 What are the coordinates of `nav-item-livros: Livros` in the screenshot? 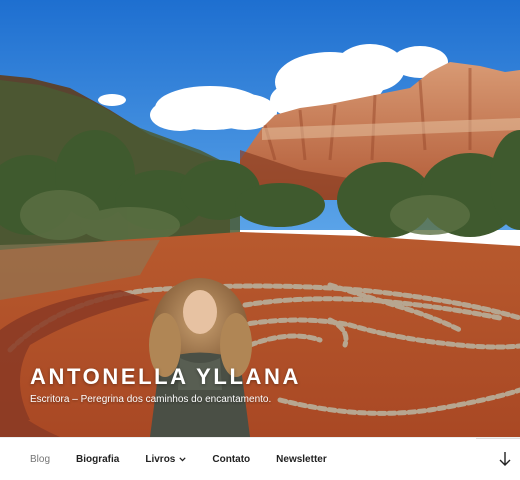 It's located at (166, 459).